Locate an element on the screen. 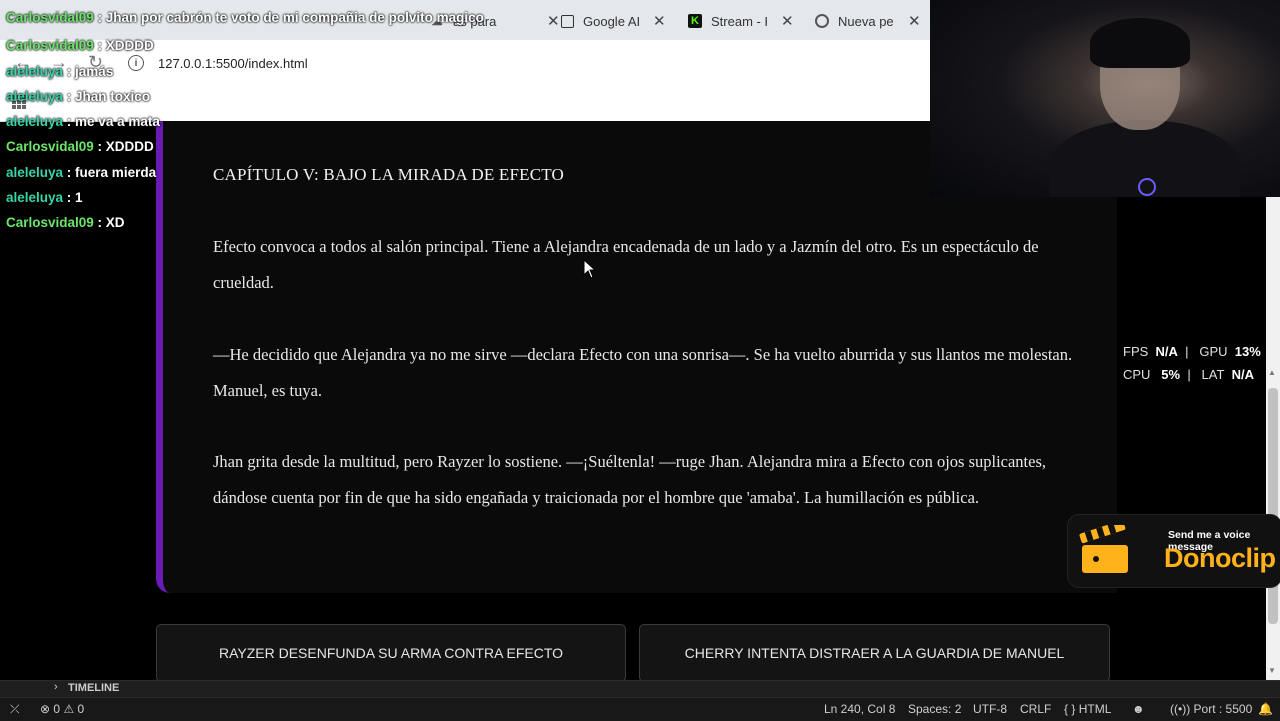 This screenshot has height=721, width=1280. donoclip-widget: Send me a voice message Donoclip is located at coordinates (1173, 551).